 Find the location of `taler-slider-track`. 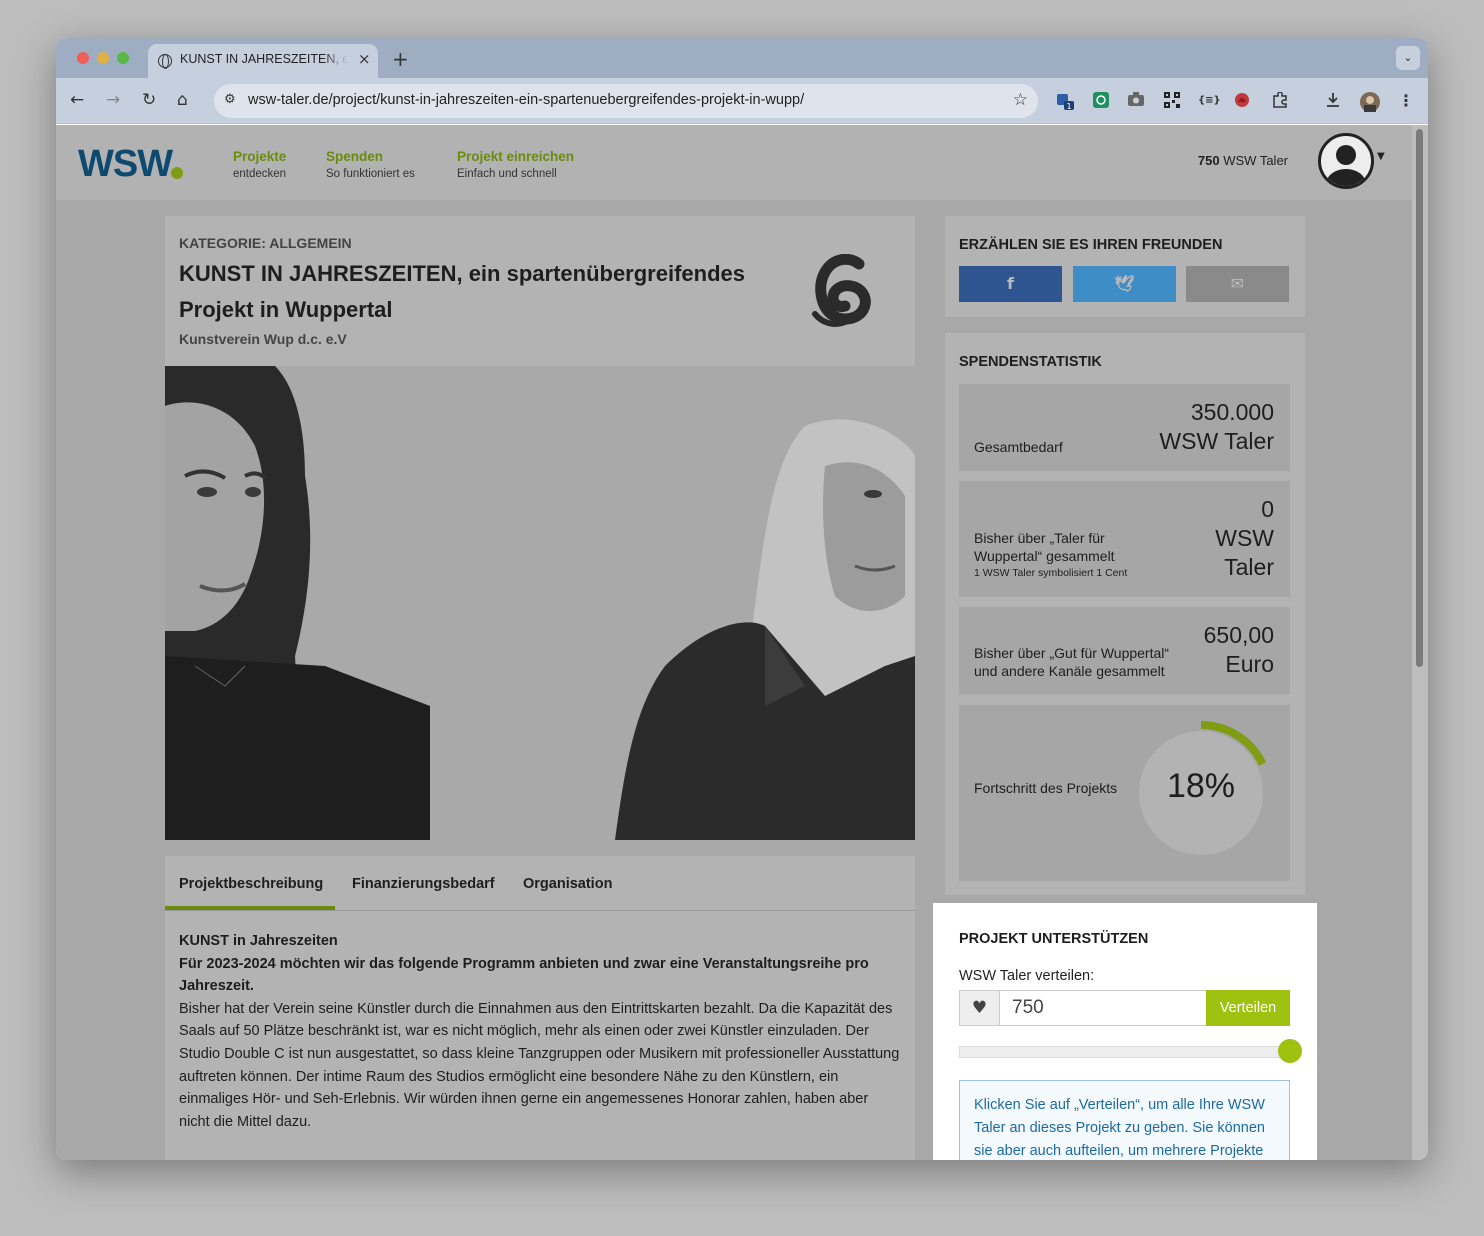

taler-slider-track is located at coordinates (1124, 1052).